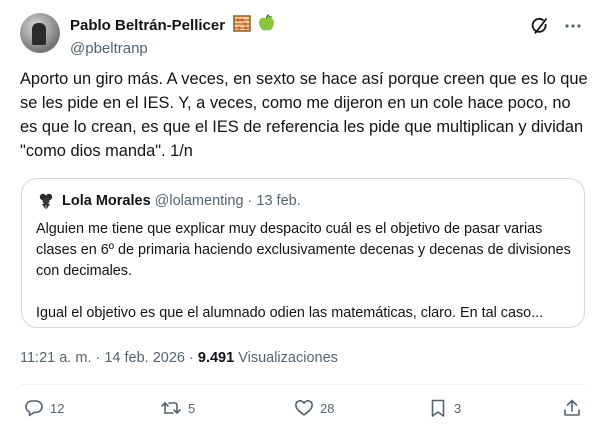 The image size is (598, 430). I want to click on like-count: 28, so click(327, 408).